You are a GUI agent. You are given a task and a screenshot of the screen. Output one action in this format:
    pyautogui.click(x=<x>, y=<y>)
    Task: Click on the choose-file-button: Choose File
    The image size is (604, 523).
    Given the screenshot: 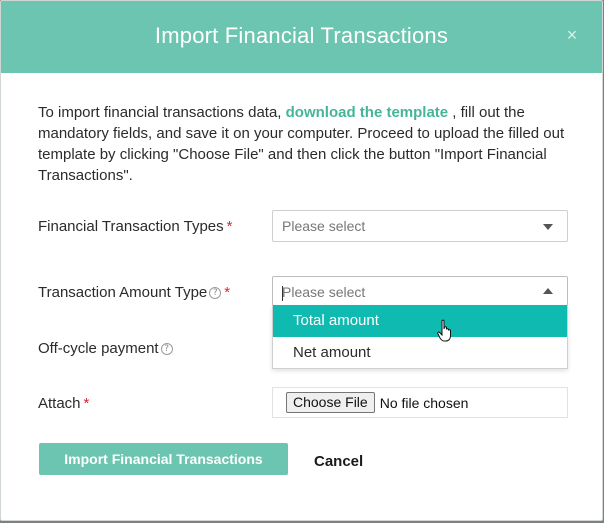 What is the action you would take?
    pyautogui.click(x=330, y=402)
    